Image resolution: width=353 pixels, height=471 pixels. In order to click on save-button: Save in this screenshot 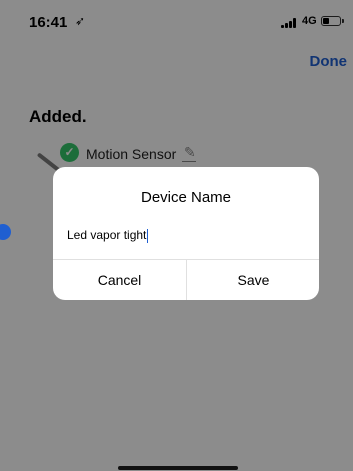, I will do `click(253, 280)`.